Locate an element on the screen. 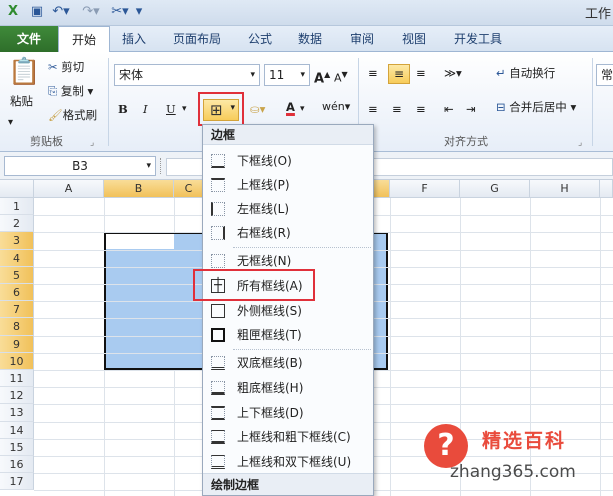 The height and width of the screenshot is (496, 613). tab-view: 视图 is located at coordinates (414, 39).